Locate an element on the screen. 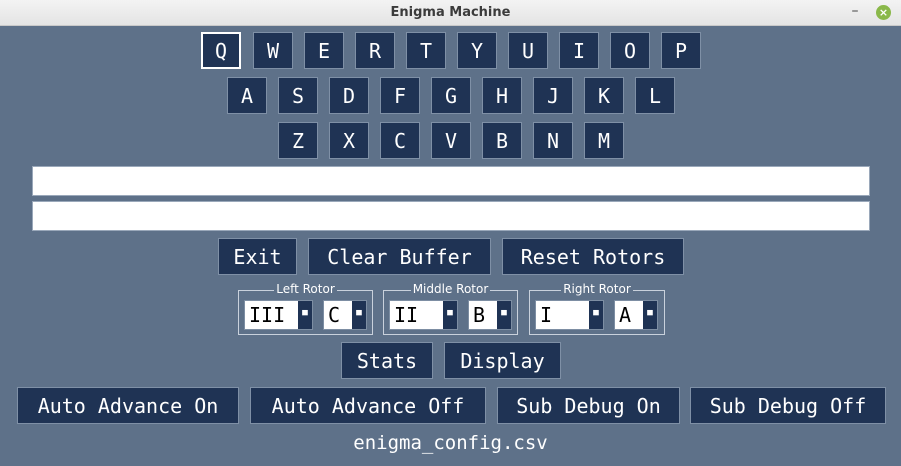  key-h: H is located at coordinates (502, 95).